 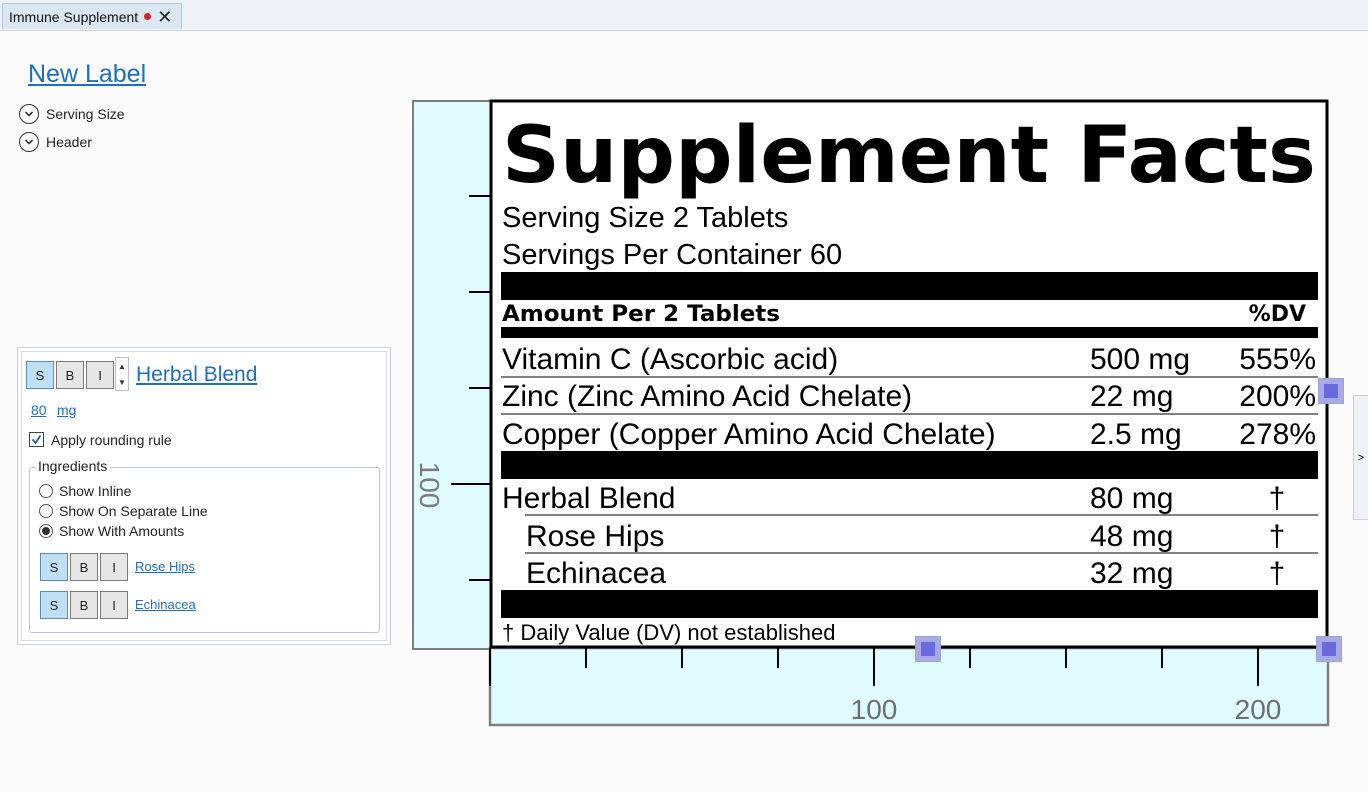 I want to click on blend-item-name: Echinacea, so click(x=596, y=573).